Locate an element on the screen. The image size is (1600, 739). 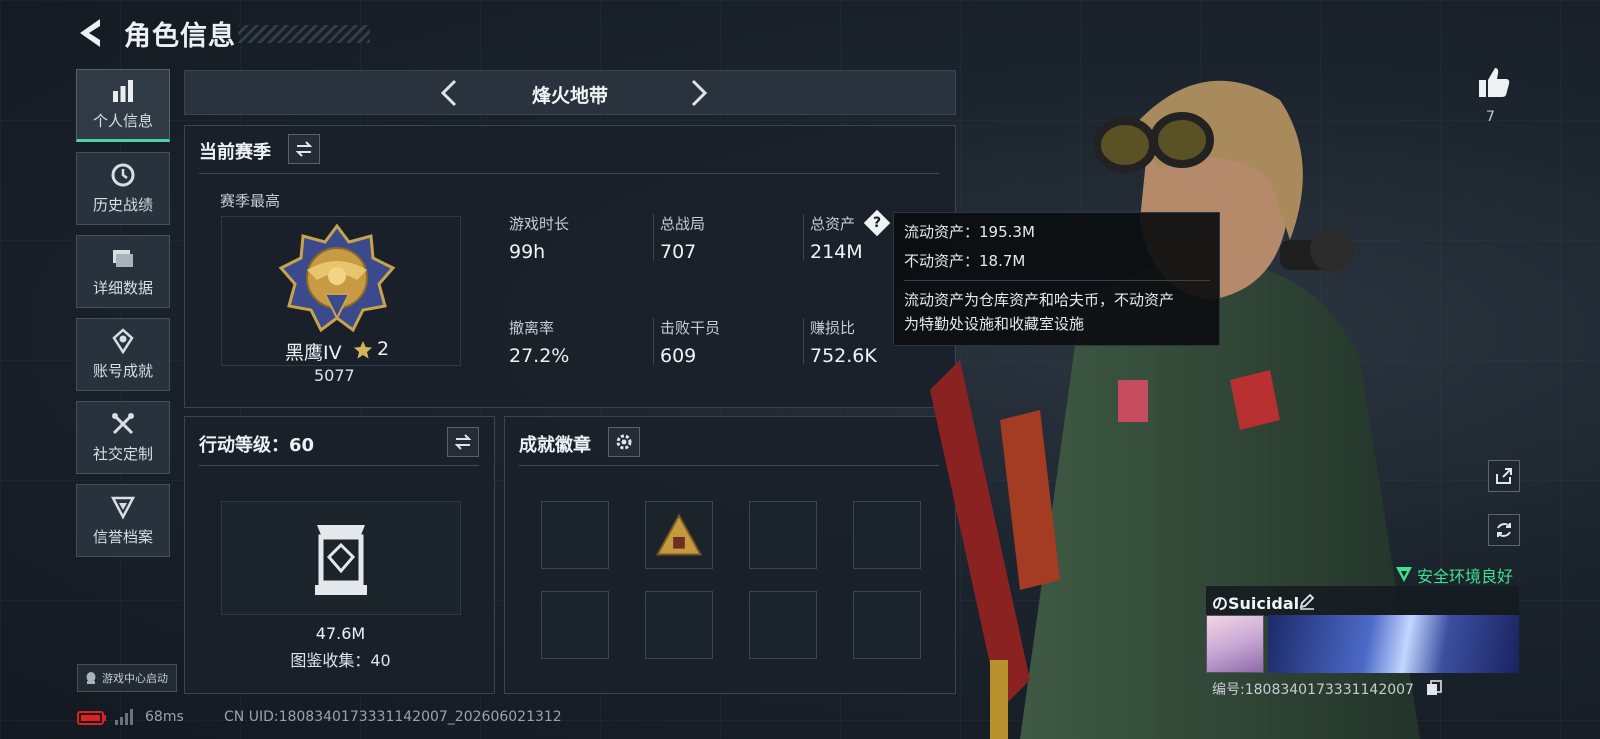
sidebar-item-label: 详细数据 is located at coordinates (122, 288).